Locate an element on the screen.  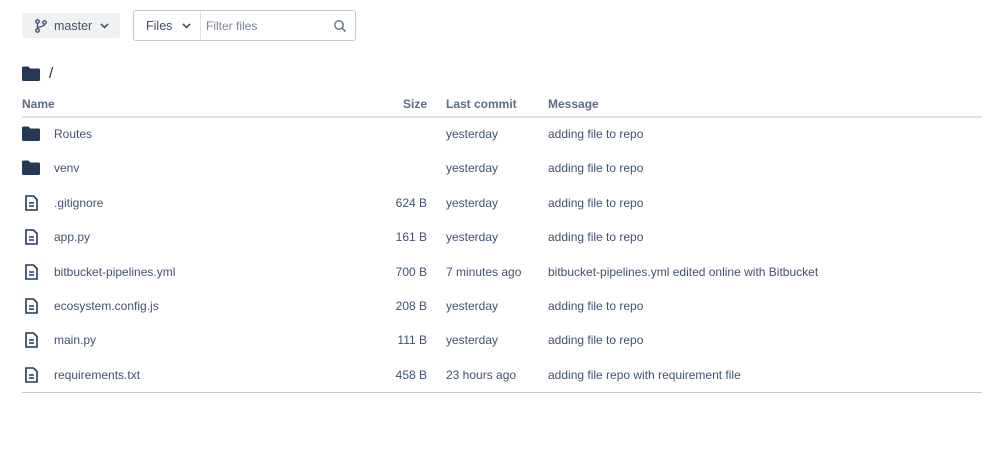
file-name-link: ecosystem.config.js is located at coordinates (106, 306).